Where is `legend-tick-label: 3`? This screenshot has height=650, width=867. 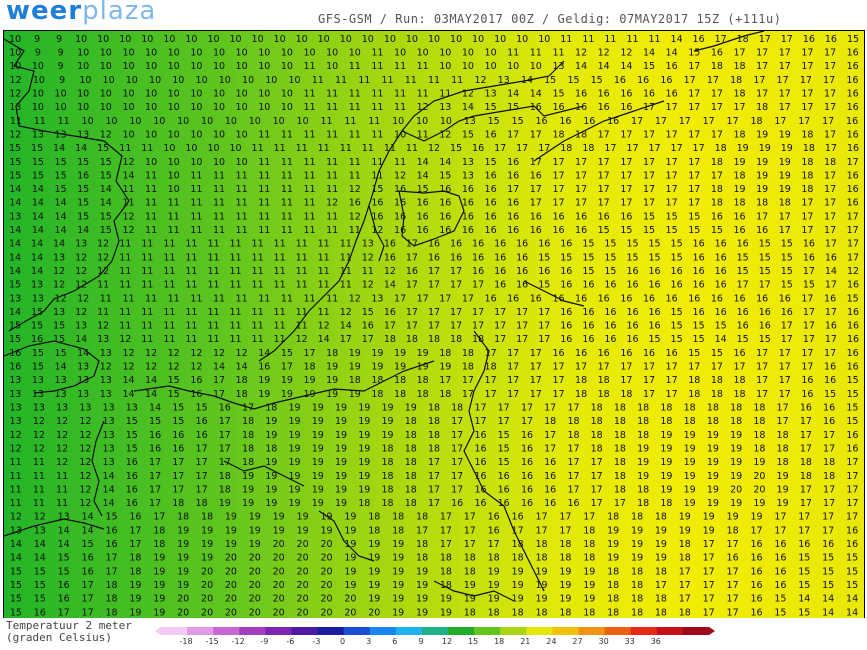 legend-tick-label: 3 is located at coordinates (369, 641).